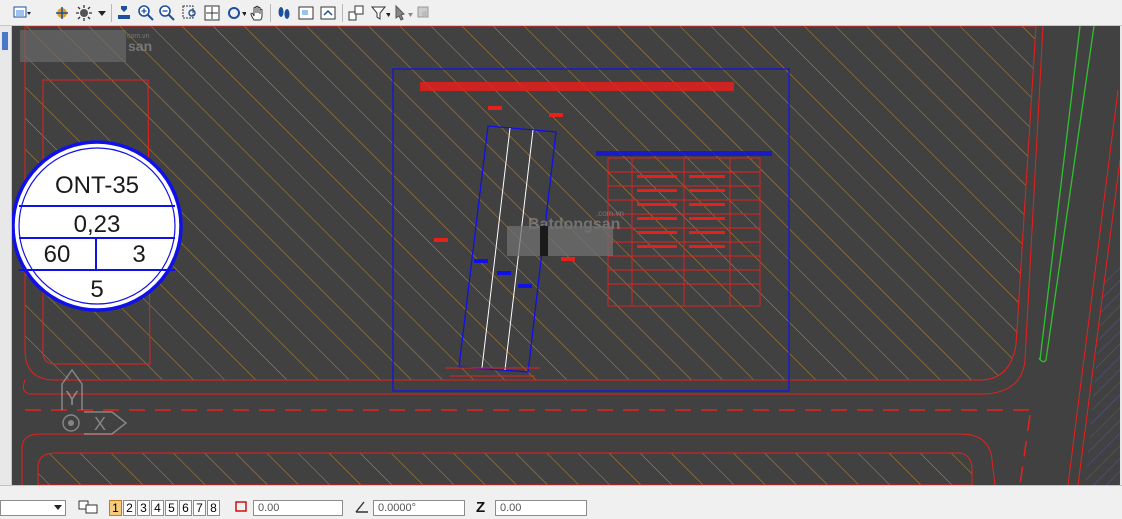 This screenshot has width=1122, height=519. I want to click on view-6-button: 6, so click(185, 508).